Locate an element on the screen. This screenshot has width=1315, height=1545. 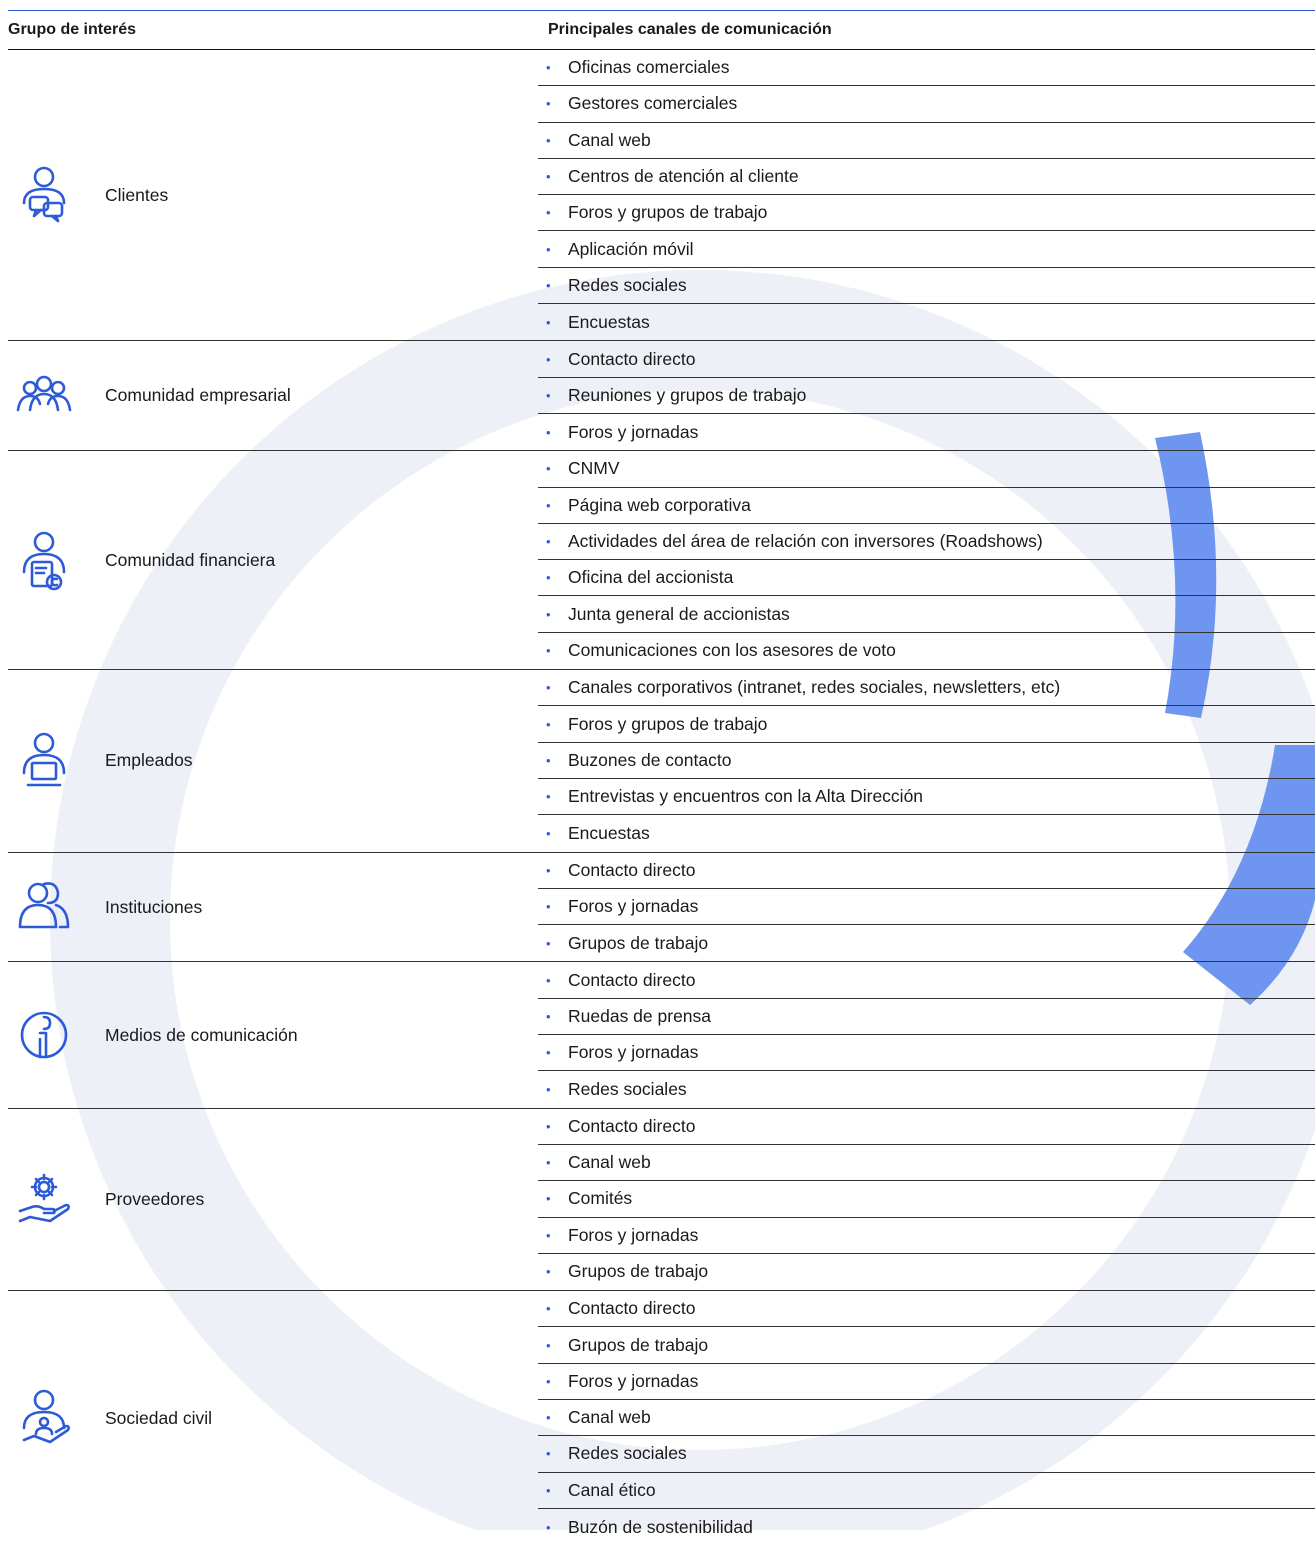
group-name: Comunidad empresarial is located at coordinates (198, 395).